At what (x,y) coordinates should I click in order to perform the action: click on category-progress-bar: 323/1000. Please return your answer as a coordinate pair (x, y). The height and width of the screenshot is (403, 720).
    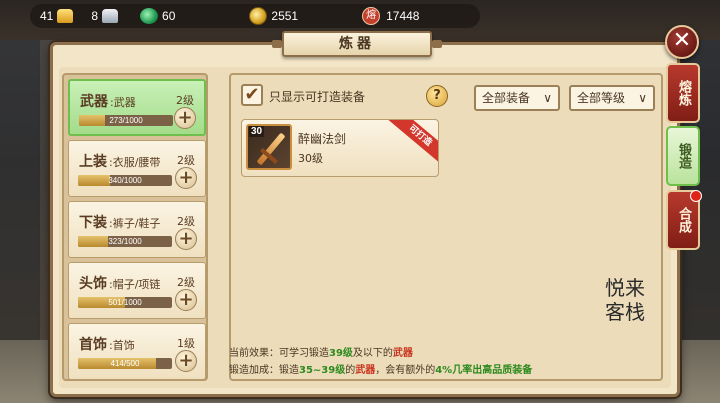
    Looking at the image, I should click on (125, 241).